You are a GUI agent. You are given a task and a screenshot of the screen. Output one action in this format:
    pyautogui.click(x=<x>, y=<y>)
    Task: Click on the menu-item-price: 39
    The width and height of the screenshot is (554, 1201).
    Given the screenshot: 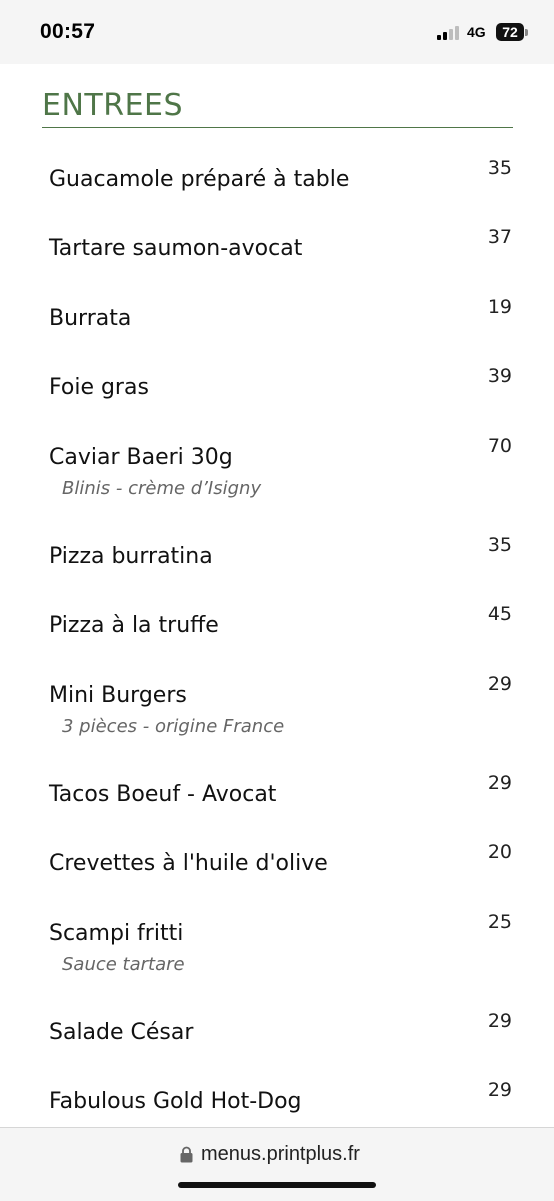 What is the action you would take?
    pyautogui.click(x=499, y=376)
    